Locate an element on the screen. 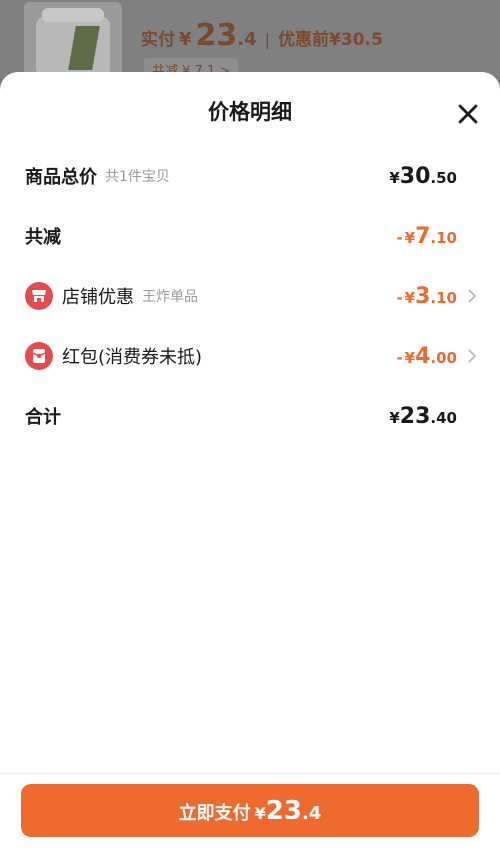 Image resolution: width=500 pixels, height=857 pixels. bottom-divider is located at coordinates (250, 773).